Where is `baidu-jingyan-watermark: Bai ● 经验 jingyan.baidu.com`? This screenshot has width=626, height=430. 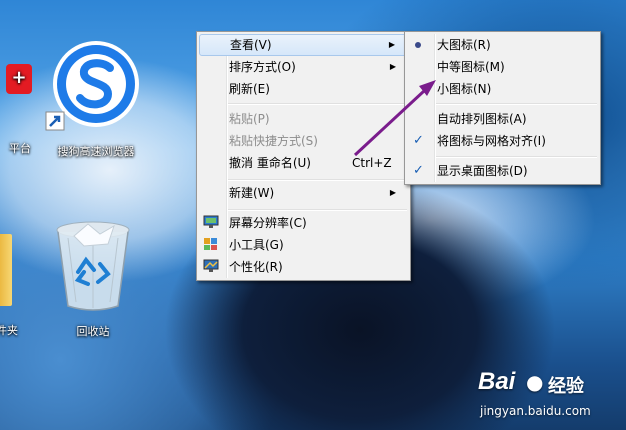
baidu-jingyan-watermark: Bai ● 经验 jingyan.baidu.com is located at coordinates (550, 396).